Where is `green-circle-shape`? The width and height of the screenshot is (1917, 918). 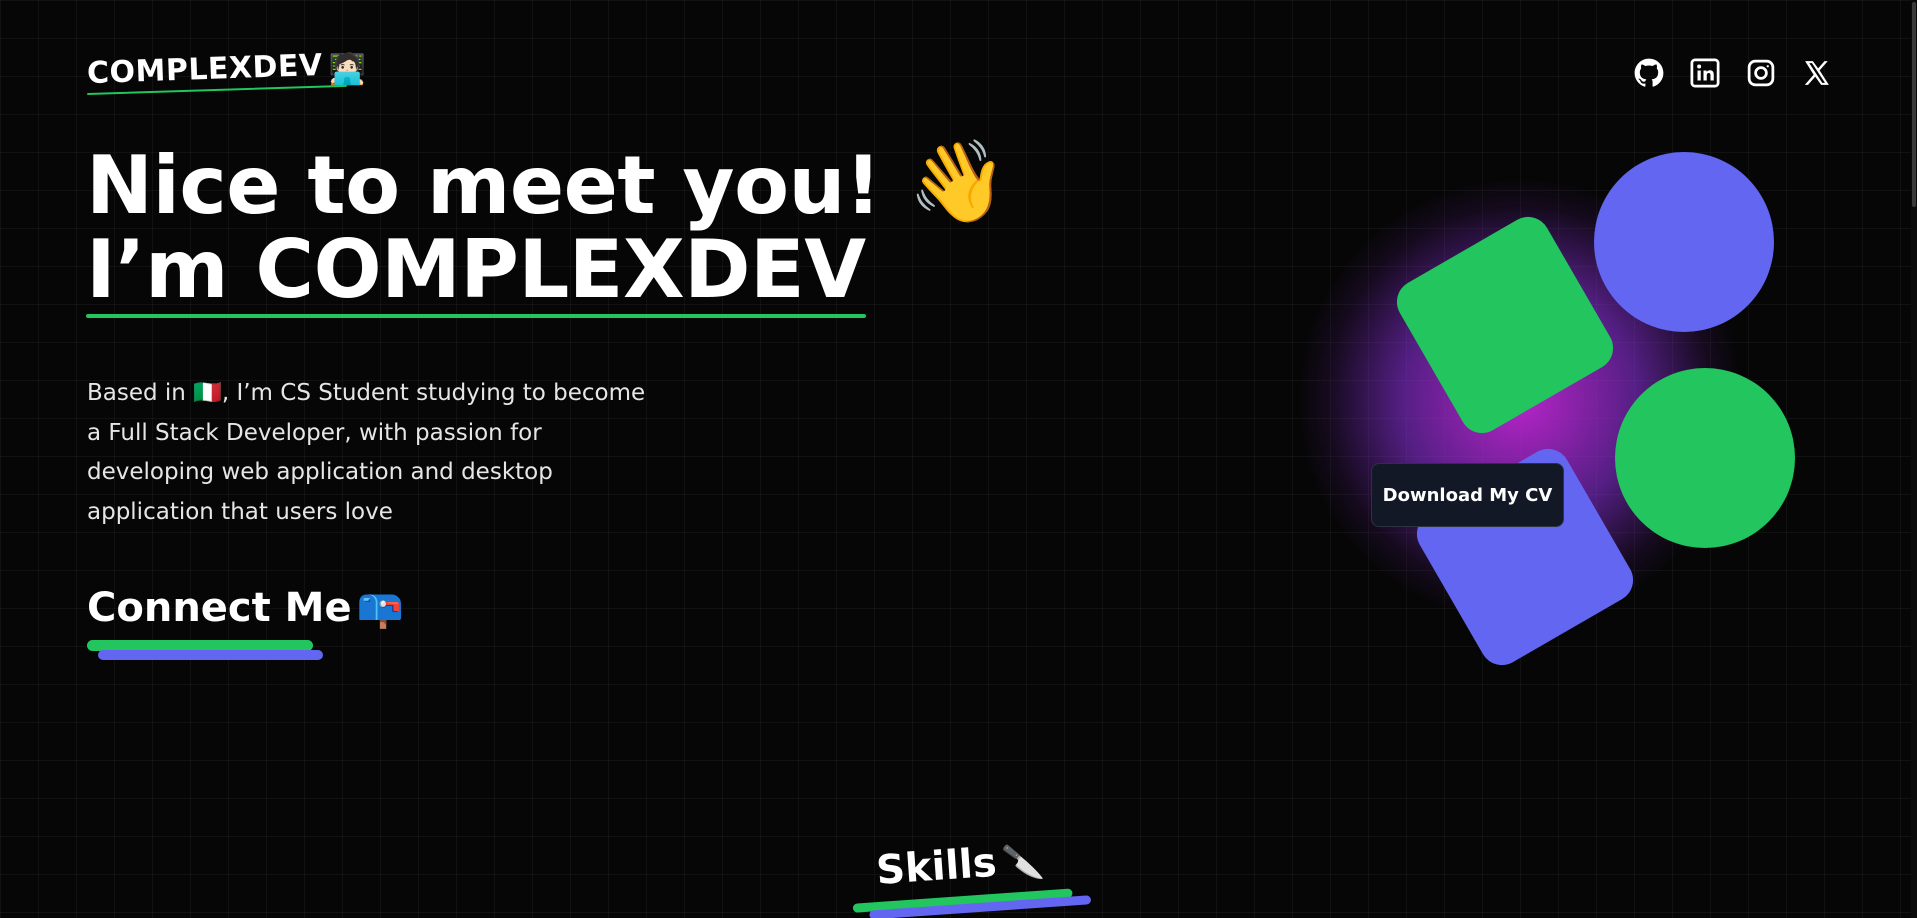
green-circle-shape is located at coordinates (1705, 458).